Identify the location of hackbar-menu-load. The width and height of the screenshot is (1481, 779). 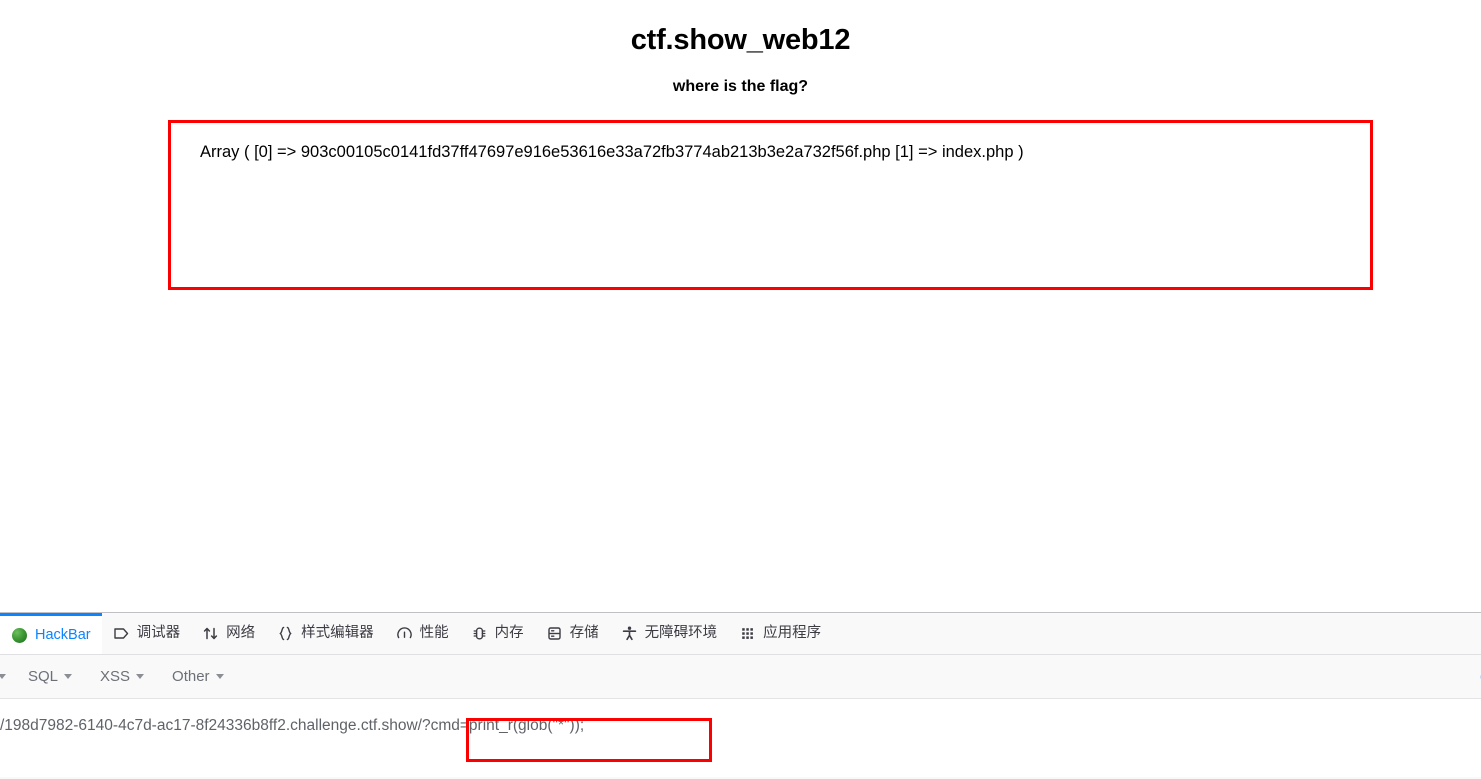
(7, 677).